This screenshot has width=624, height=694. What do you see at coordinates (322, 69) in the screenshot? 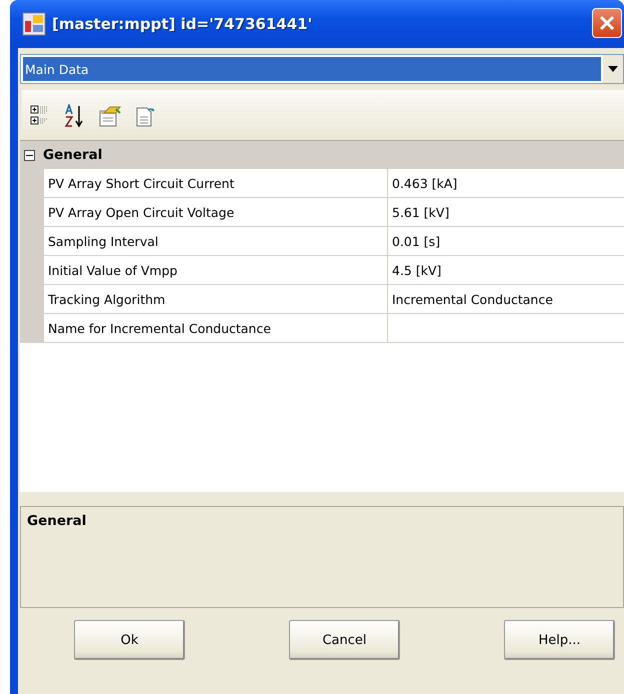
I see `object-dropdown: Main Data` at bounding box center [322, 69].